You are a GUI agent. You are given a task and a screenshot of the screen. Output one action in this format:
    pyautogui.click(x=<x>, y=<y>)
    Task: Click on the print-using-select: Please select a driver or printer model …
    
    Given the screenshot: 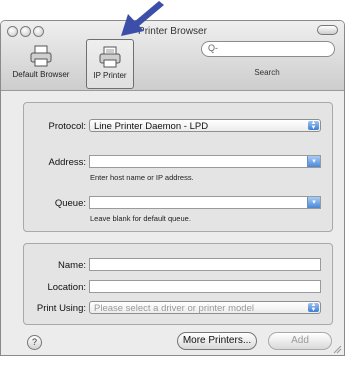 What is the action you would take?
    pyautogui.click(x=205, y=307)
    